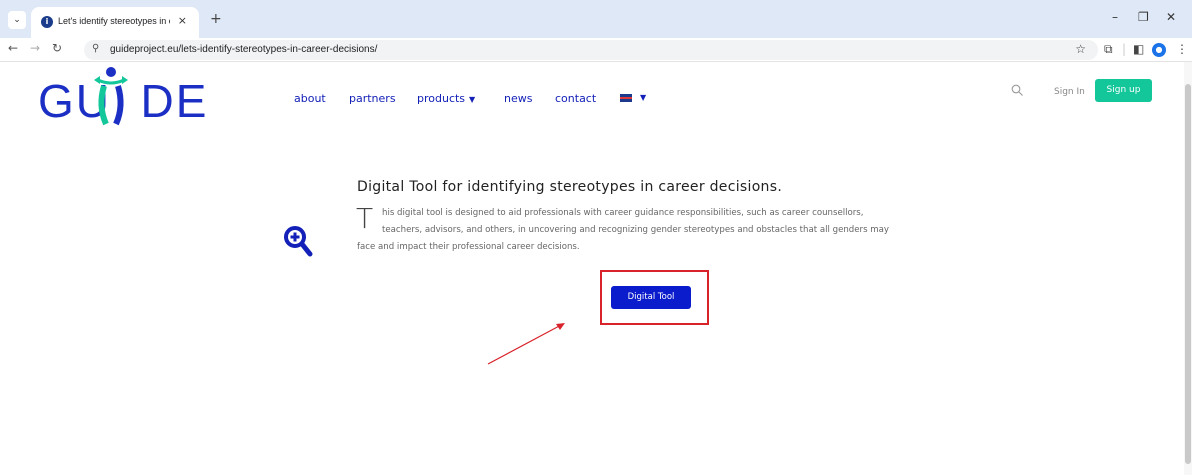 This screenshot has width=1192, height=475. I want to click on reload-icon: ↻, so click(57, 48).